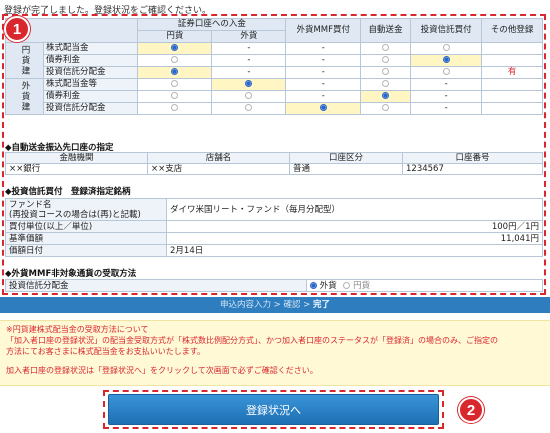  I want to click on price-date-label: 価額日付, so click(86, 250).